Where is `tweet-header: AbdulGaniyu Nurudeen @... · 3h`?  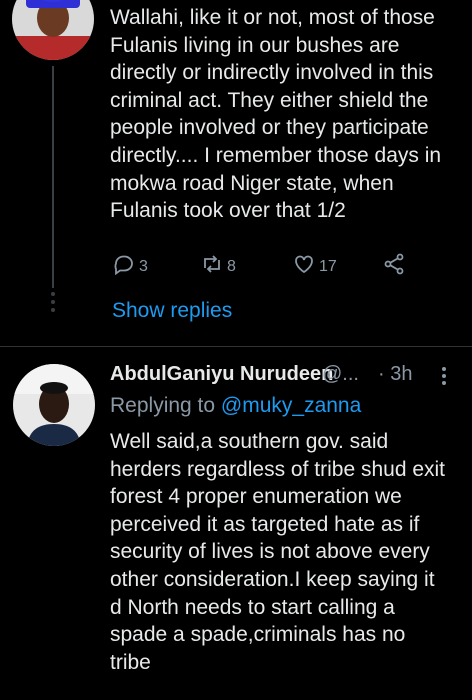
tweet-header: AbdulGaniyu Nurudeen @... · 3h is located at coordinates (286, 376).